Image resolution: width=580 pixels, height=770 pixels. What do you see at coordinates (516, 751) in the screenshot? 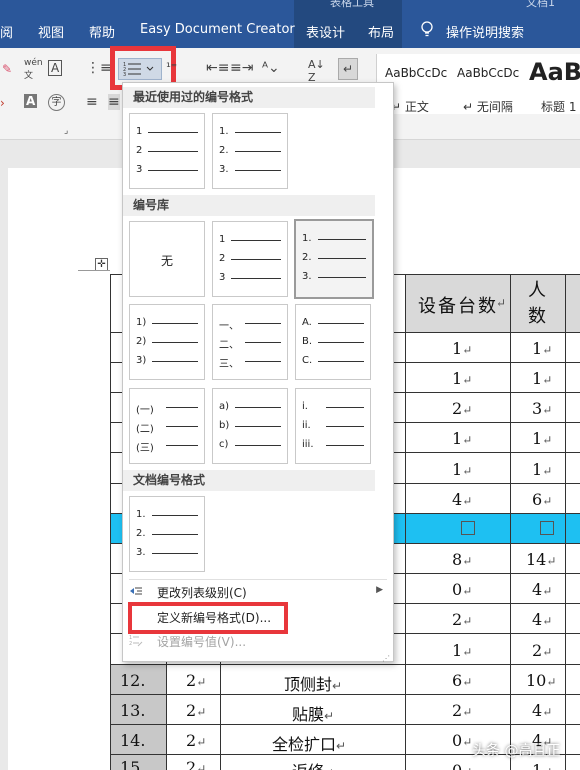
I see `watermark: 头条 @高且正` at bounding box center [516, 751].